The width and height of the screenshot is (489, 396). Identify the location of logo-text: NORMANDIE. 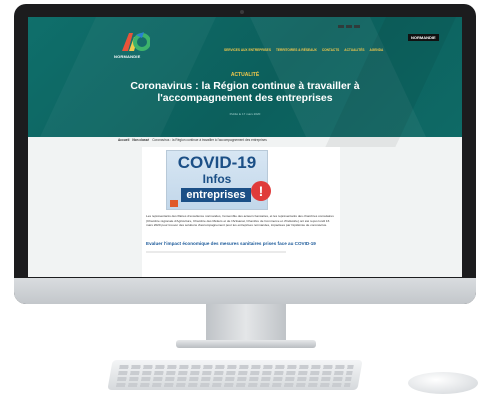
(127, 56).